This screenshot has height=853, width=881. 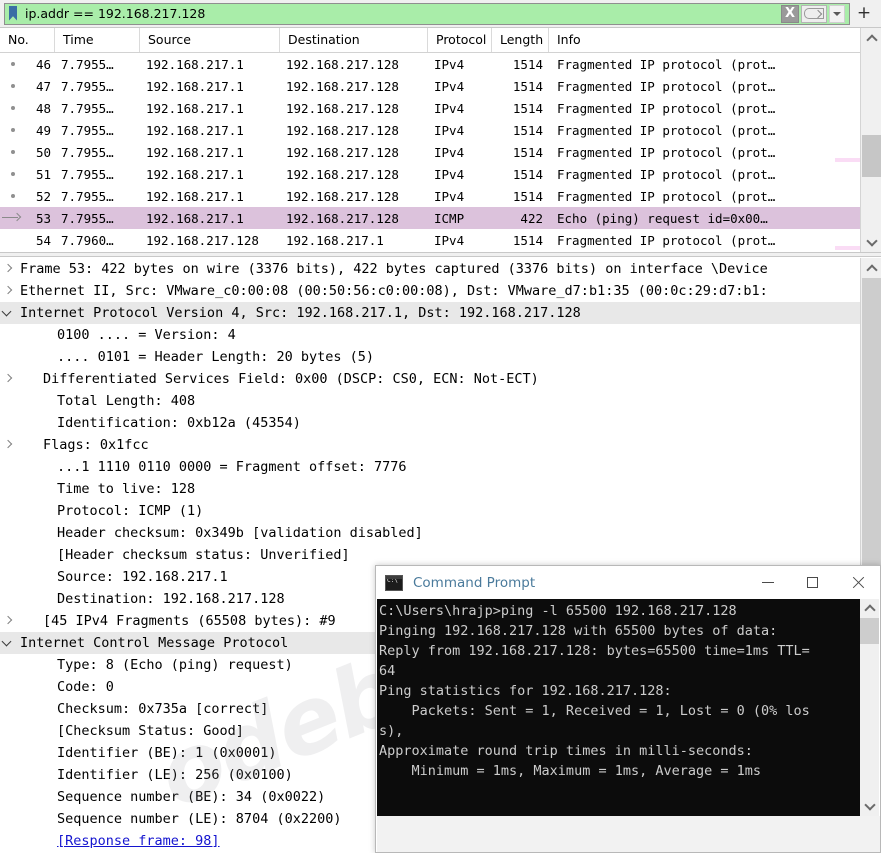 I want to click on console-scroll-down-button, so click(x=869, y=806).